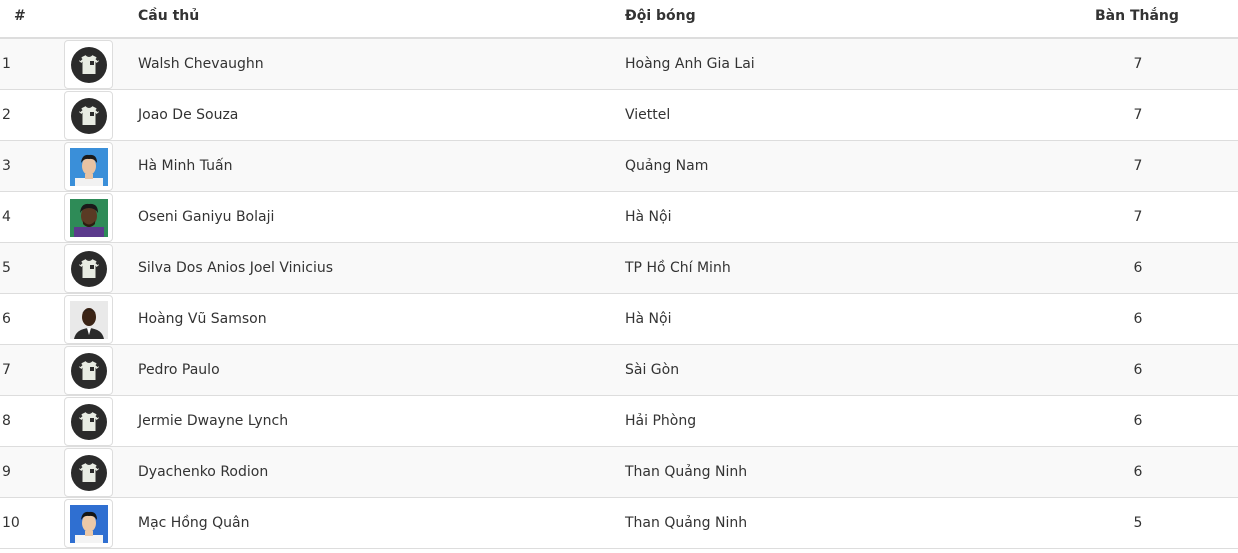 The image size is (1238, 553). Describe the element at coordinates (6, 115) in the screenshot. I see `rank-cell: 2` at that location.